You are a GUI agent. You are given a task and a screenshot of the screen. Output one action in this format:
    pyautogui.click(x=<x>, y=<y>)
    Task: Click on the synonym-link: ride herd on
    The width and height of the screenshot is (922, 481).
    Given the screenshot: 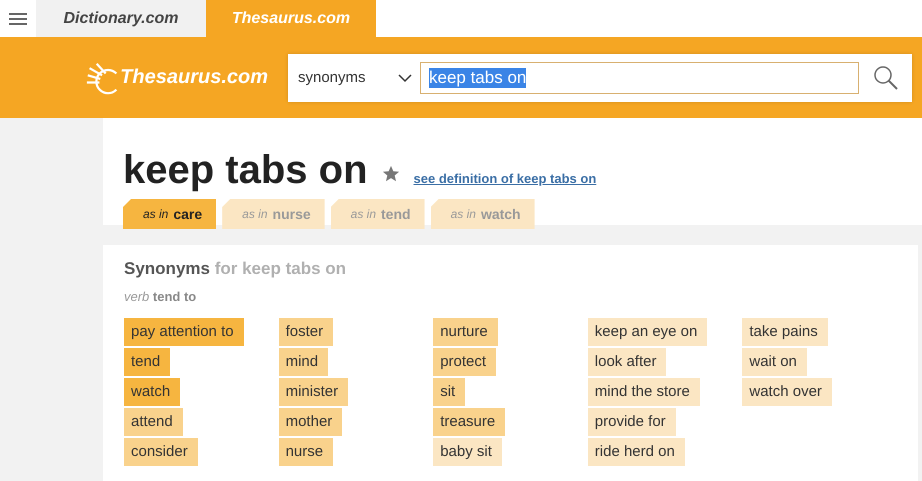 What is the action you would take?
    pyautogui.click(x=636, y=452)
    